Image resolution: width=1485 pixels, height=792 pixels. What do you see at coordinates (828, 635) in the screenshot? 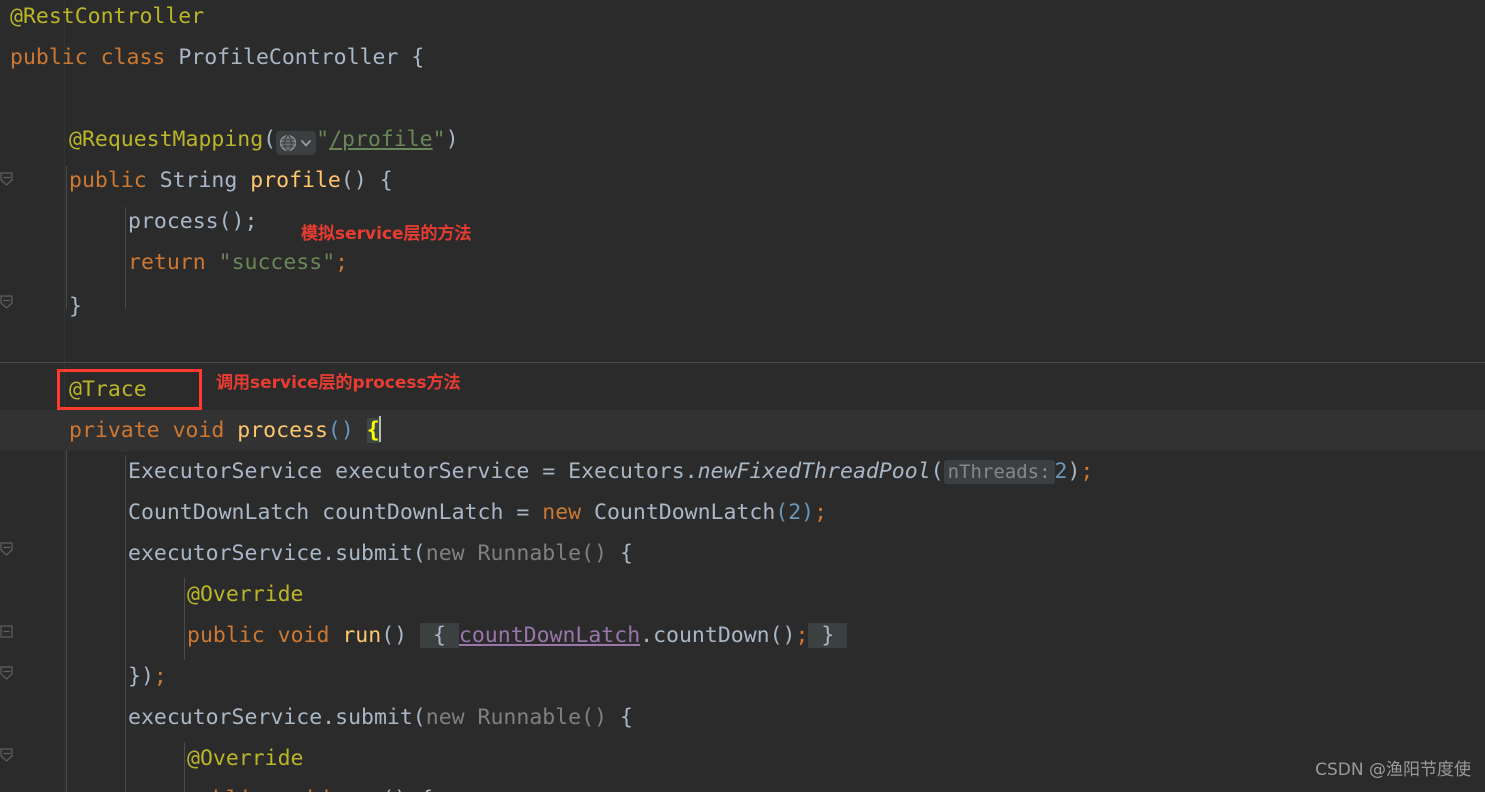
I see `brace-close-highlight: }` at bounding box center [828, 635].